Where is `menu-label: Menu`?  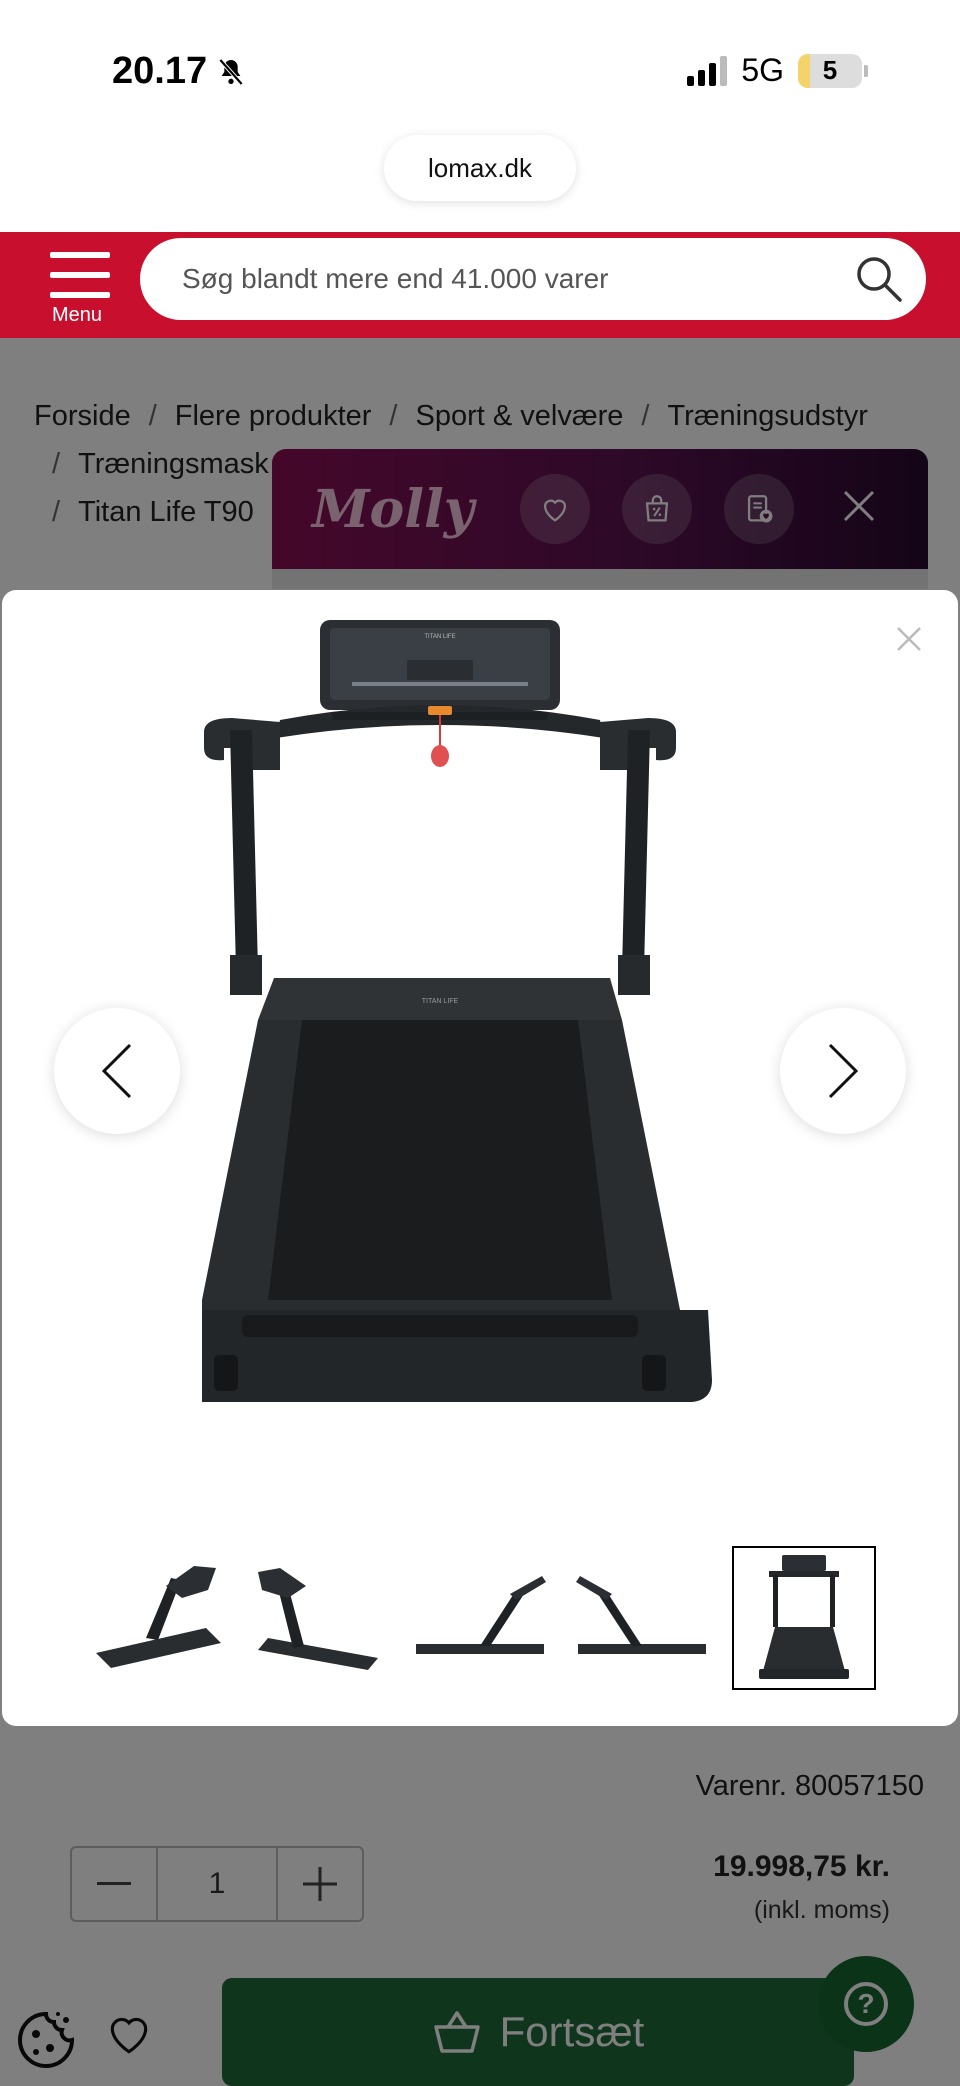
menu-label: Menu is located at coordinates (77, 315).